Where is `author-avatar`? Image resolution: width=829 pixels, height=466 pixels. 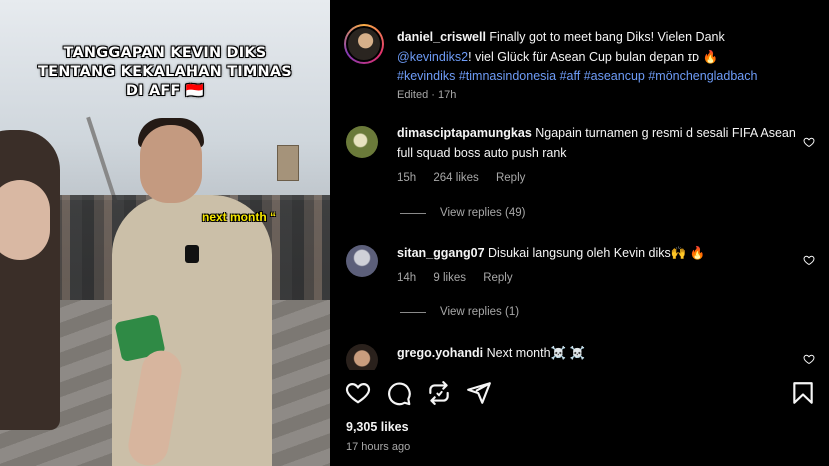
author-avatar is located at coordinates (364, 44).